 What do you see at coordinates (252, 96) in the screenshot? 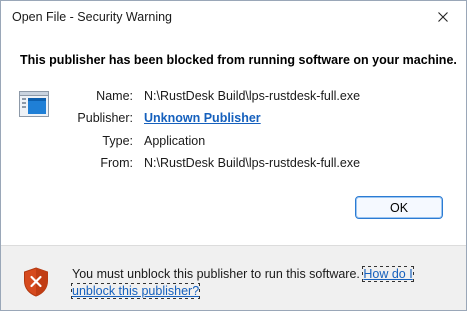
I see `name-value: N:\RustDesk Build\lps-rustdesk-full.exe` at bounding box center [252, 96].